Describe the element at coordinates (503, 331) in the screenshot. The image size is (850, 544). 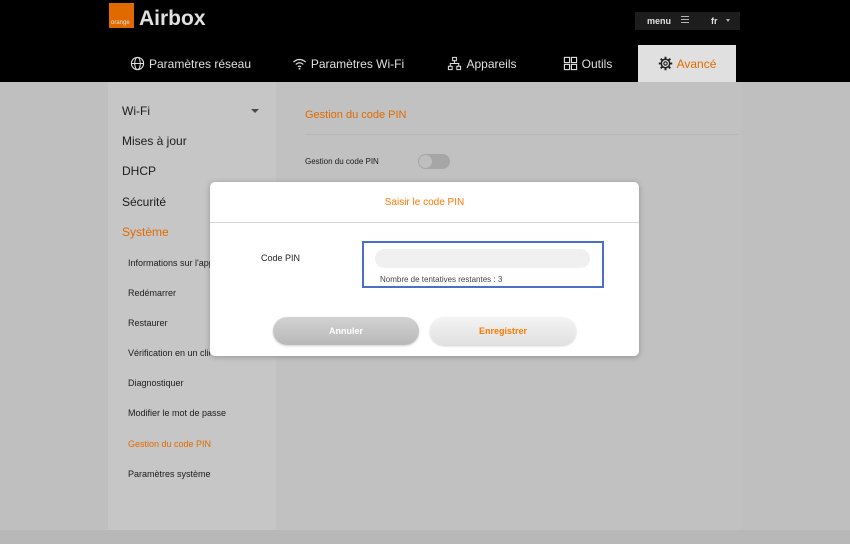
I see `save-button: Enregistrer` at that location.